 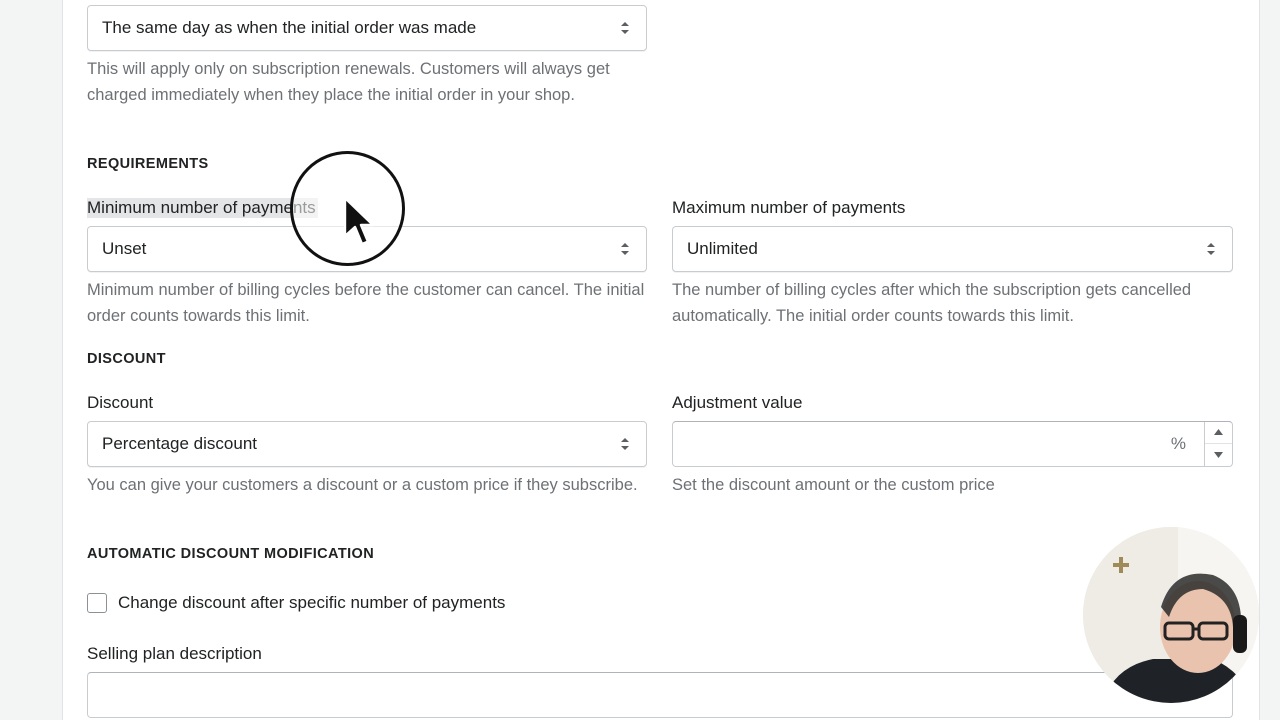 What do you see at coordinates (126, 359) in the screenshot?
I see `discount-heading: DISCOUNT` at bounding box center [126, 359].